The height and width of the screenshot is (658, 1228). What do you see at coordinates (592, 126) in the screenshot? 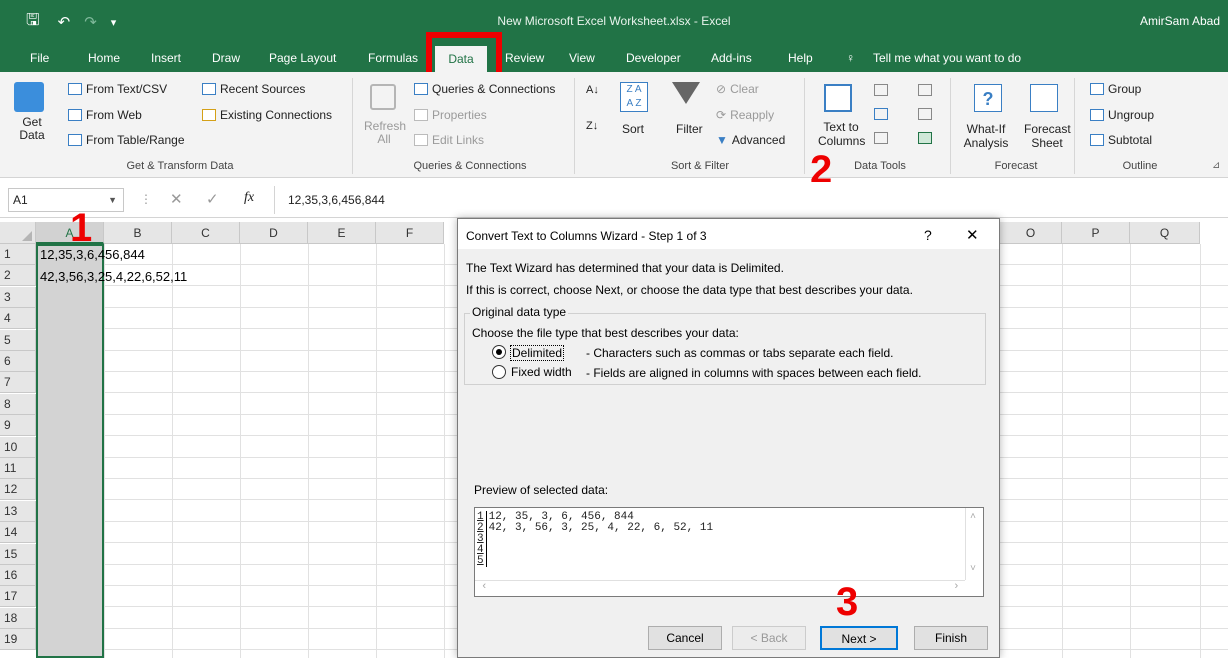
I see `sort-za-icon: Z↓` at bounding box center [592, 126].